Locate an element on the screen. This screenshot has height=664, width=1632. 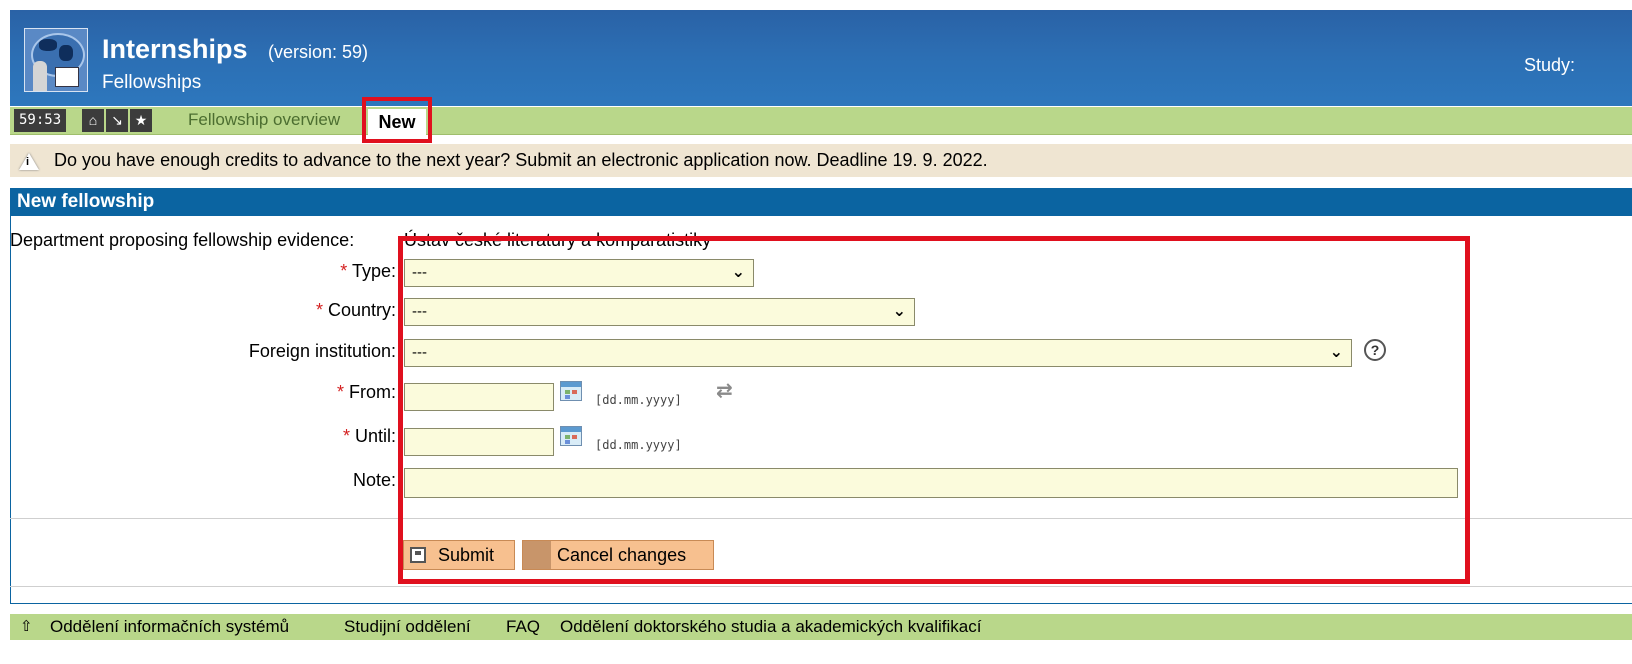
institution-label: Foreign institution: is located at coordinates (322, 351).